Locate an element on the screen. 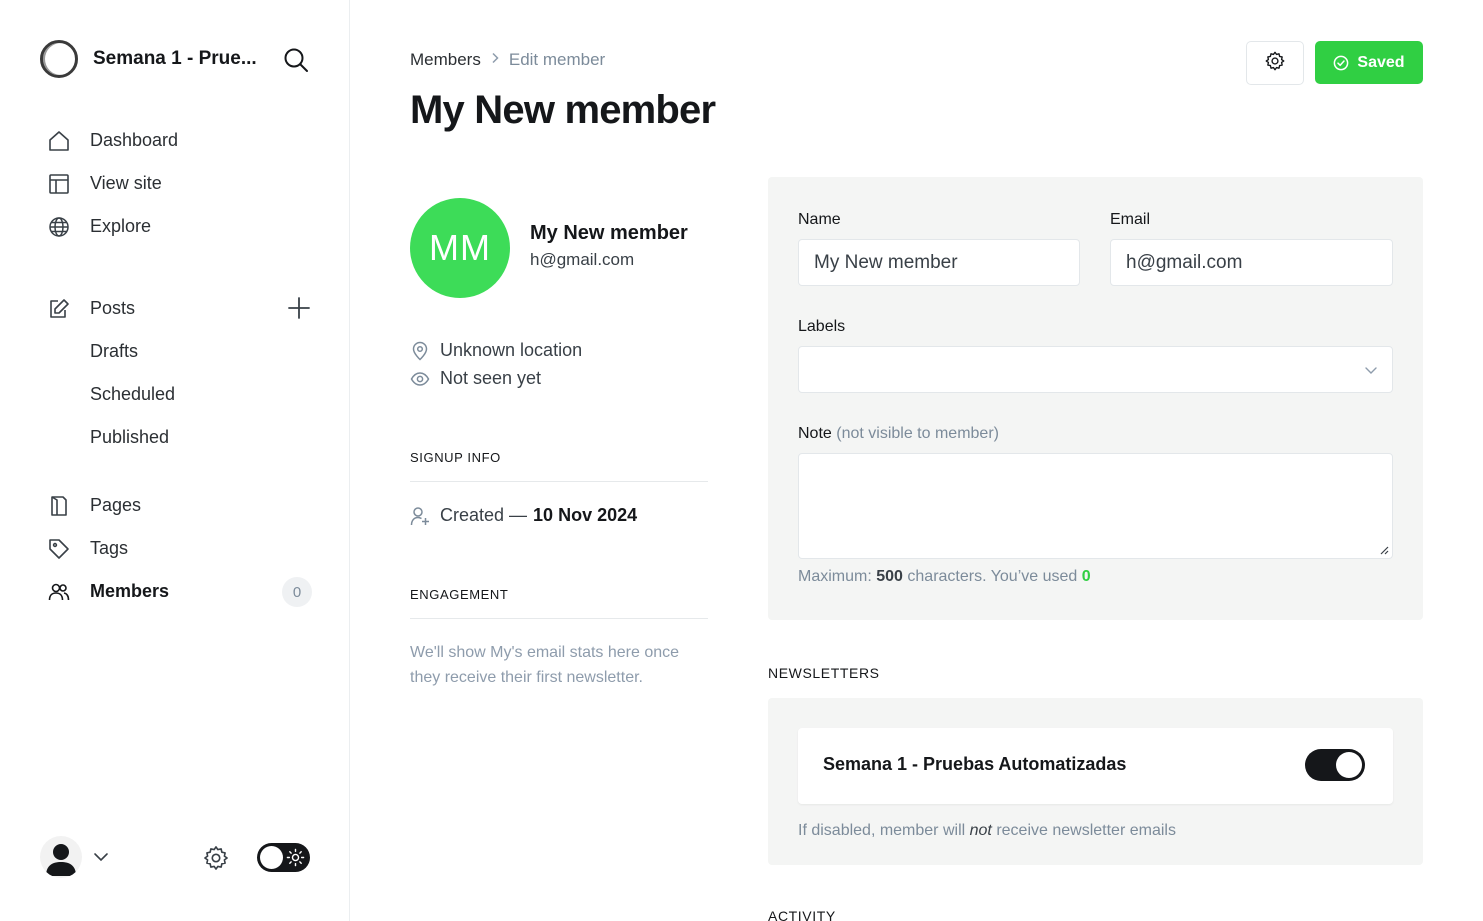  name-label: Name is located at coordinates (819, 219).